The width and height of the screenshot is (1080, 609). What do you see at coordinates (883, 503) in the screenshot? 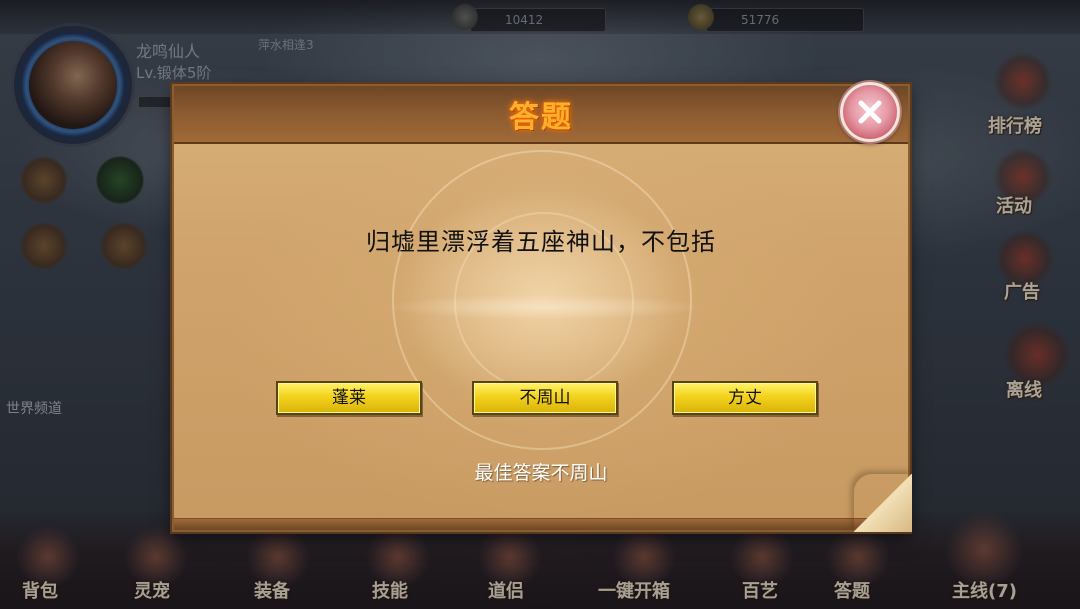
I see `page-curl-decoration` at bounding box center [883, 503].